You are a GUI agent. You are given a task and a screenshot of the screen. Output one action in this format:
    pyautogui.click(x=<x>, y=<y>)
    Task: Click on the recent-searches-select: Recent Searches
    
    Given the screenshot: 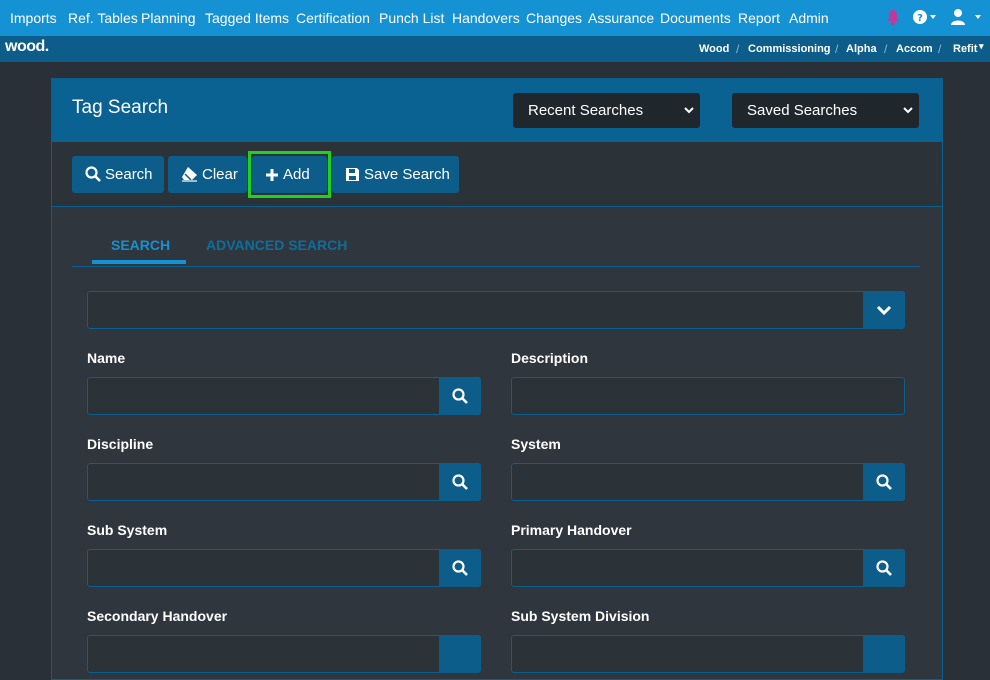 What is the action you would take?
    pyautogui.click(x=606, y=110)
    